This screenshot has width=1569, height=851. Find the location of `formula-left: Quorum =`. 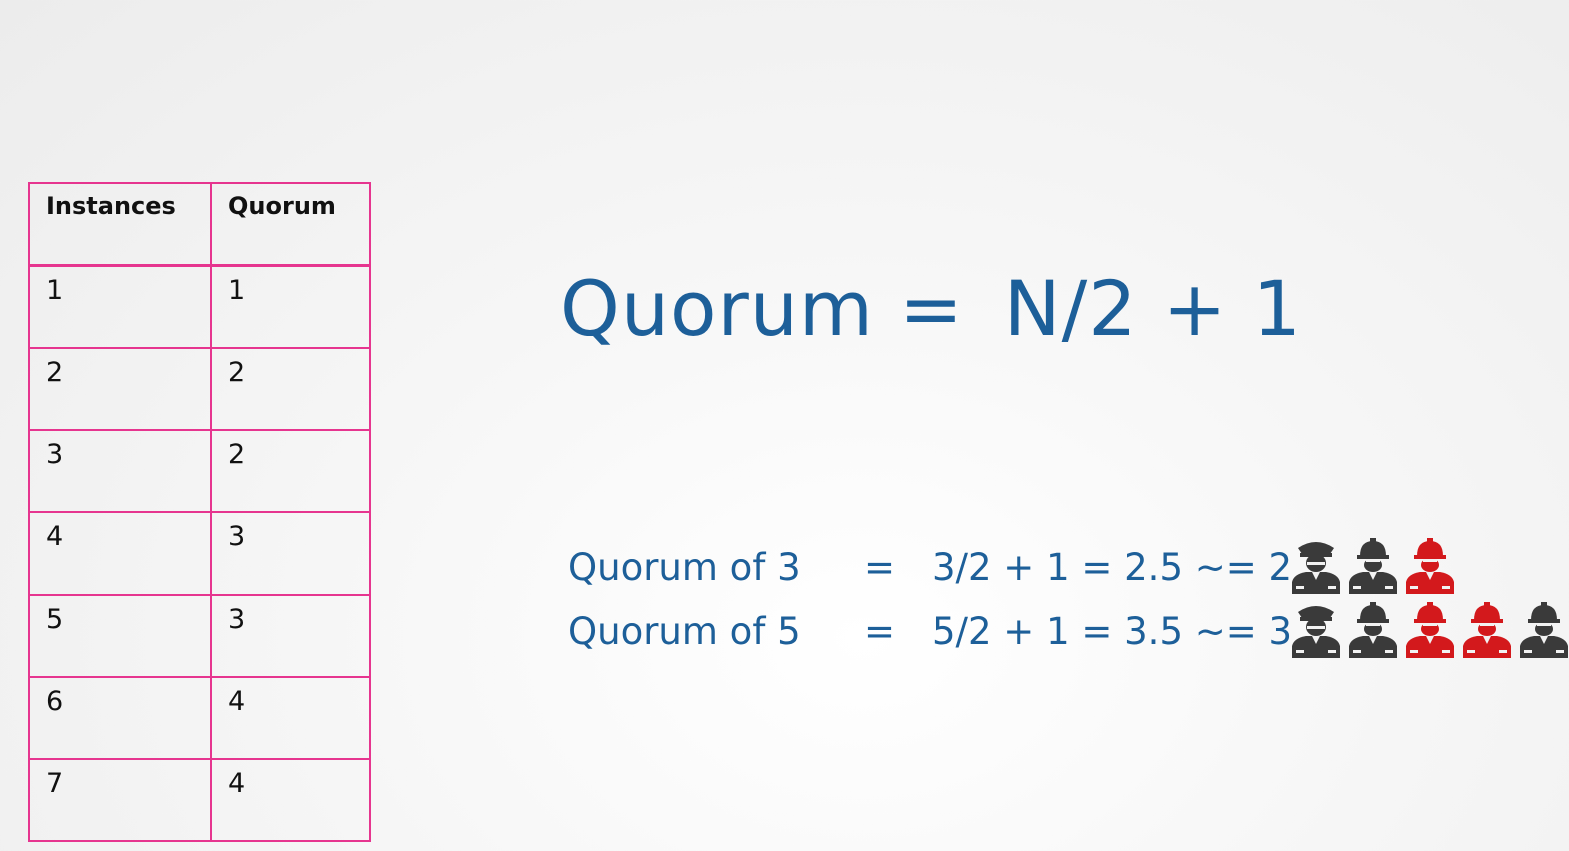

formula-left: Quorum = is located at coordinates (762, 308).